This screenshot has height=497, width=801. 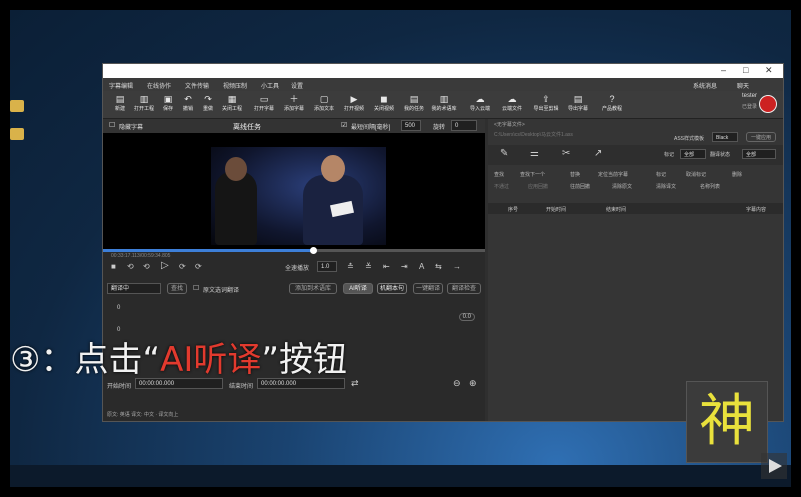 What do you see at coordinates (457, 266) in the screenshot?
I see `next-icon: →` at bounding box center [457, 266].